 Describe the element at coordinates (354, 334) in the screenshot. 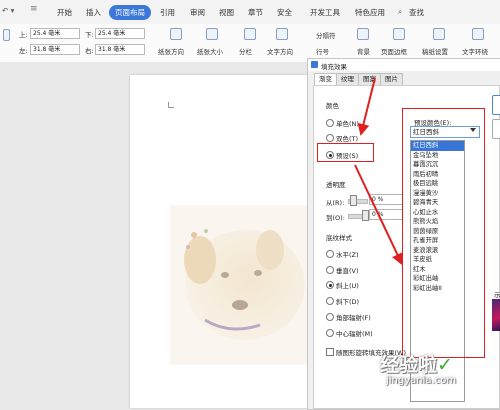

I see `shading-center-label: 中心辐射(M)` at that location.